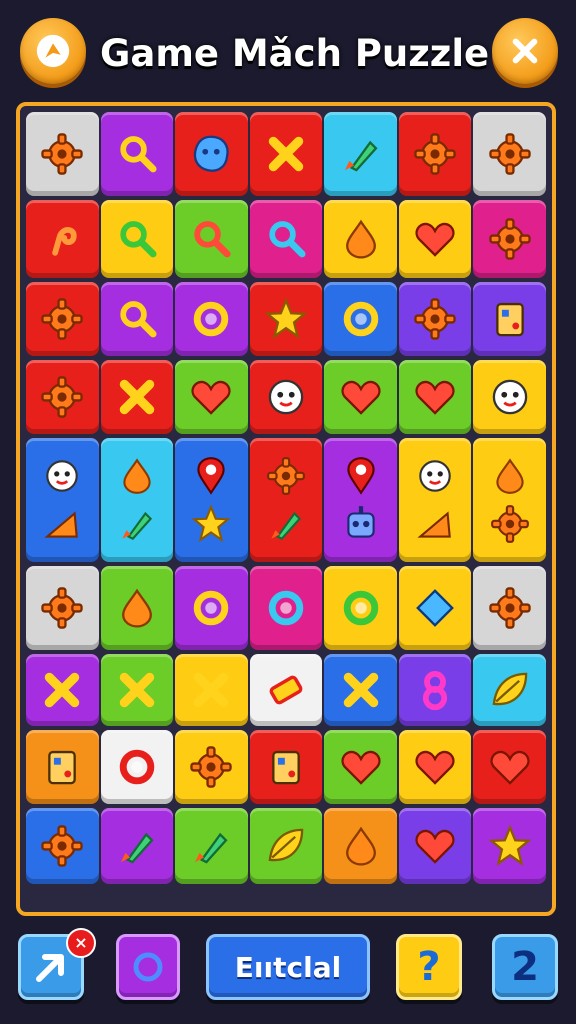 Image resolution: width=576 pixels, height=1024 pixels. I want to click on arrow-icon, so click(50, 968).